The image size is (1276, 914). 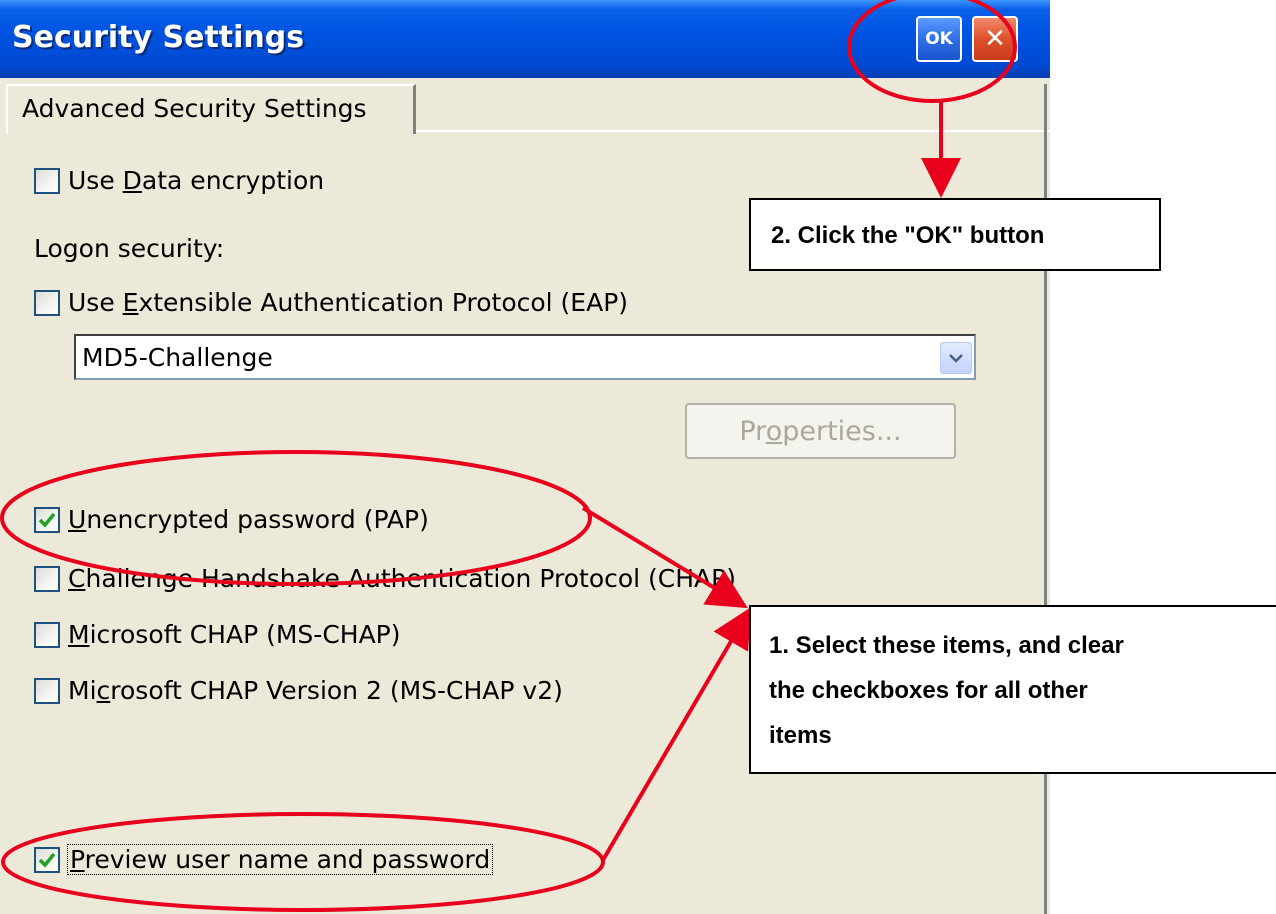 I want to click on pap-checkbox, so click(x=47, y=519).